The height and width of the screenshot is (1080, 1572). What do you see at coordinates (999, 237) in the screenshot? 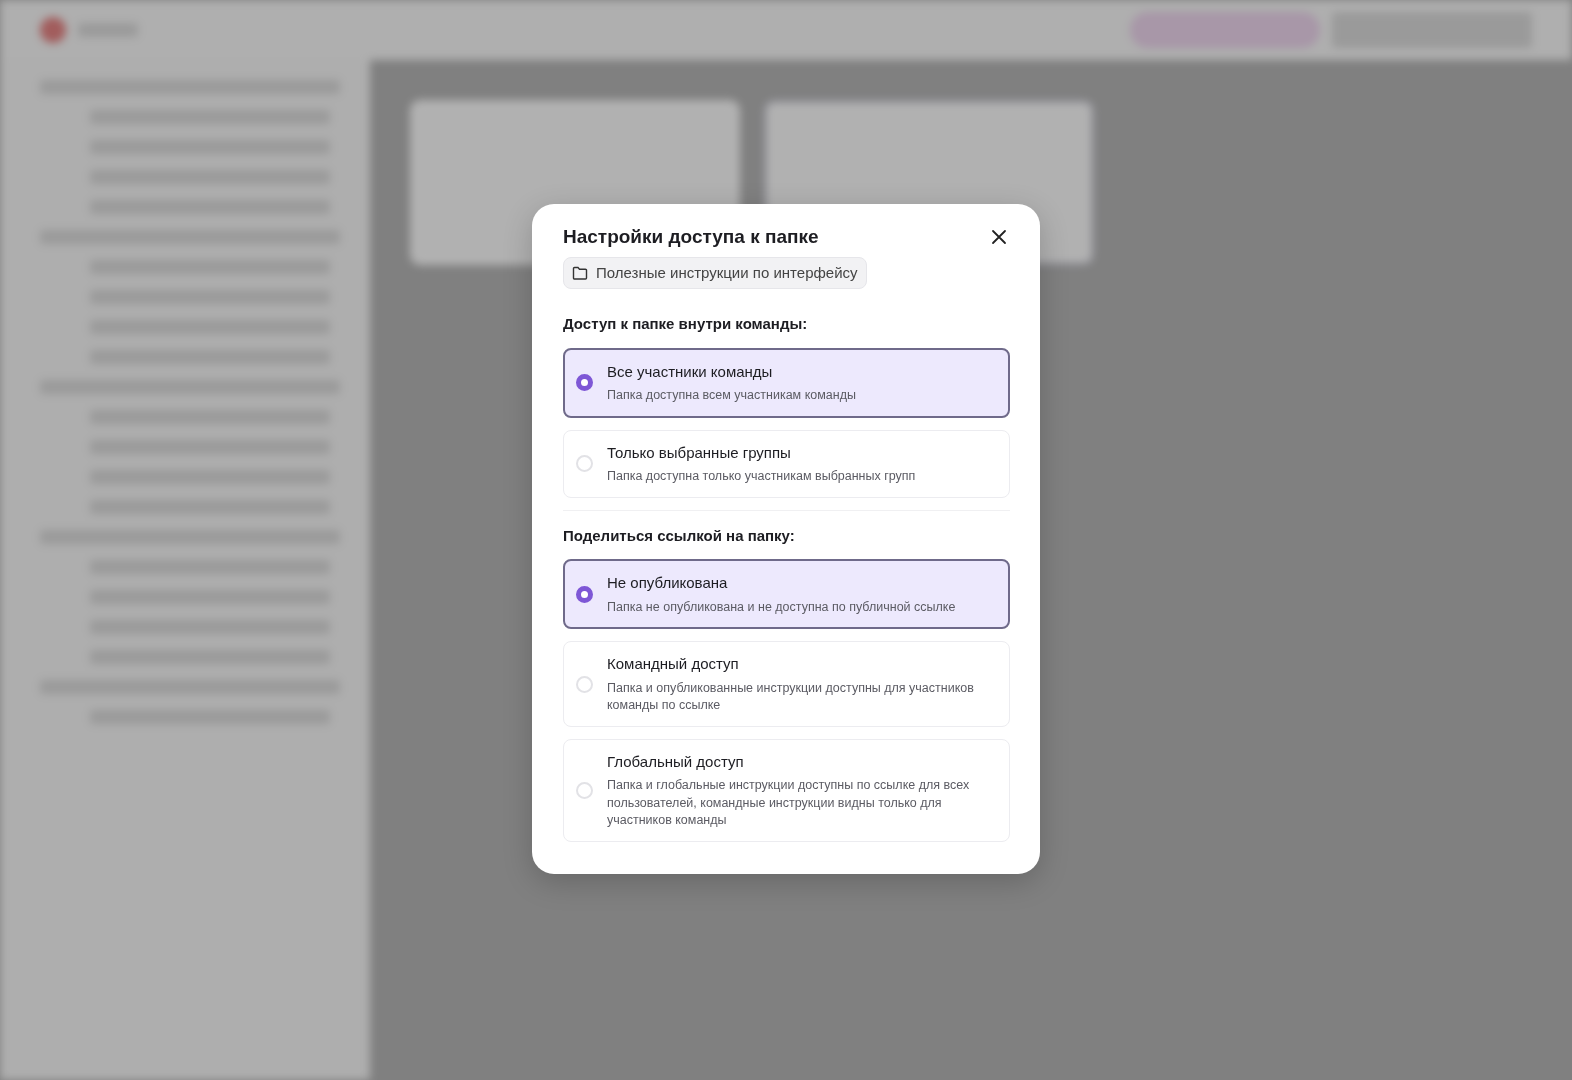
I see `close-icon` at bounding box center [999, 237].